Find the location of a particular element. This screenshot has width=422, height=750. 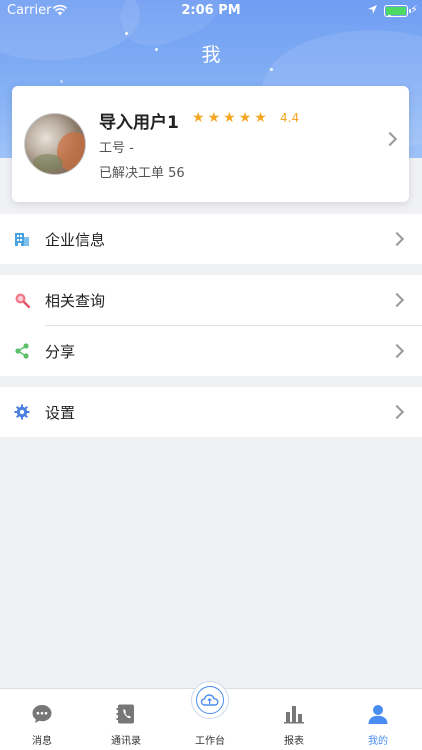

rating-value: 4.4 is located at coordinates (290, 118).